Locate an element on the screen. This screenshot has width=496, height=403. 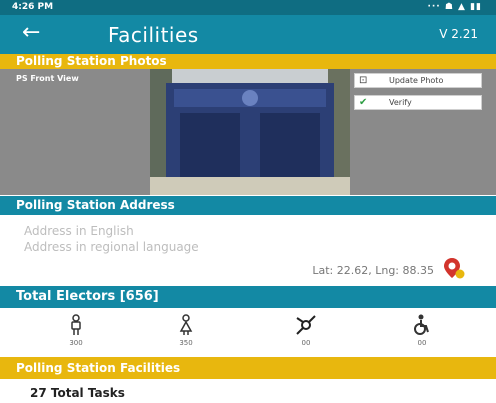
page-title: Facilities is located at coordinates (153, 35).